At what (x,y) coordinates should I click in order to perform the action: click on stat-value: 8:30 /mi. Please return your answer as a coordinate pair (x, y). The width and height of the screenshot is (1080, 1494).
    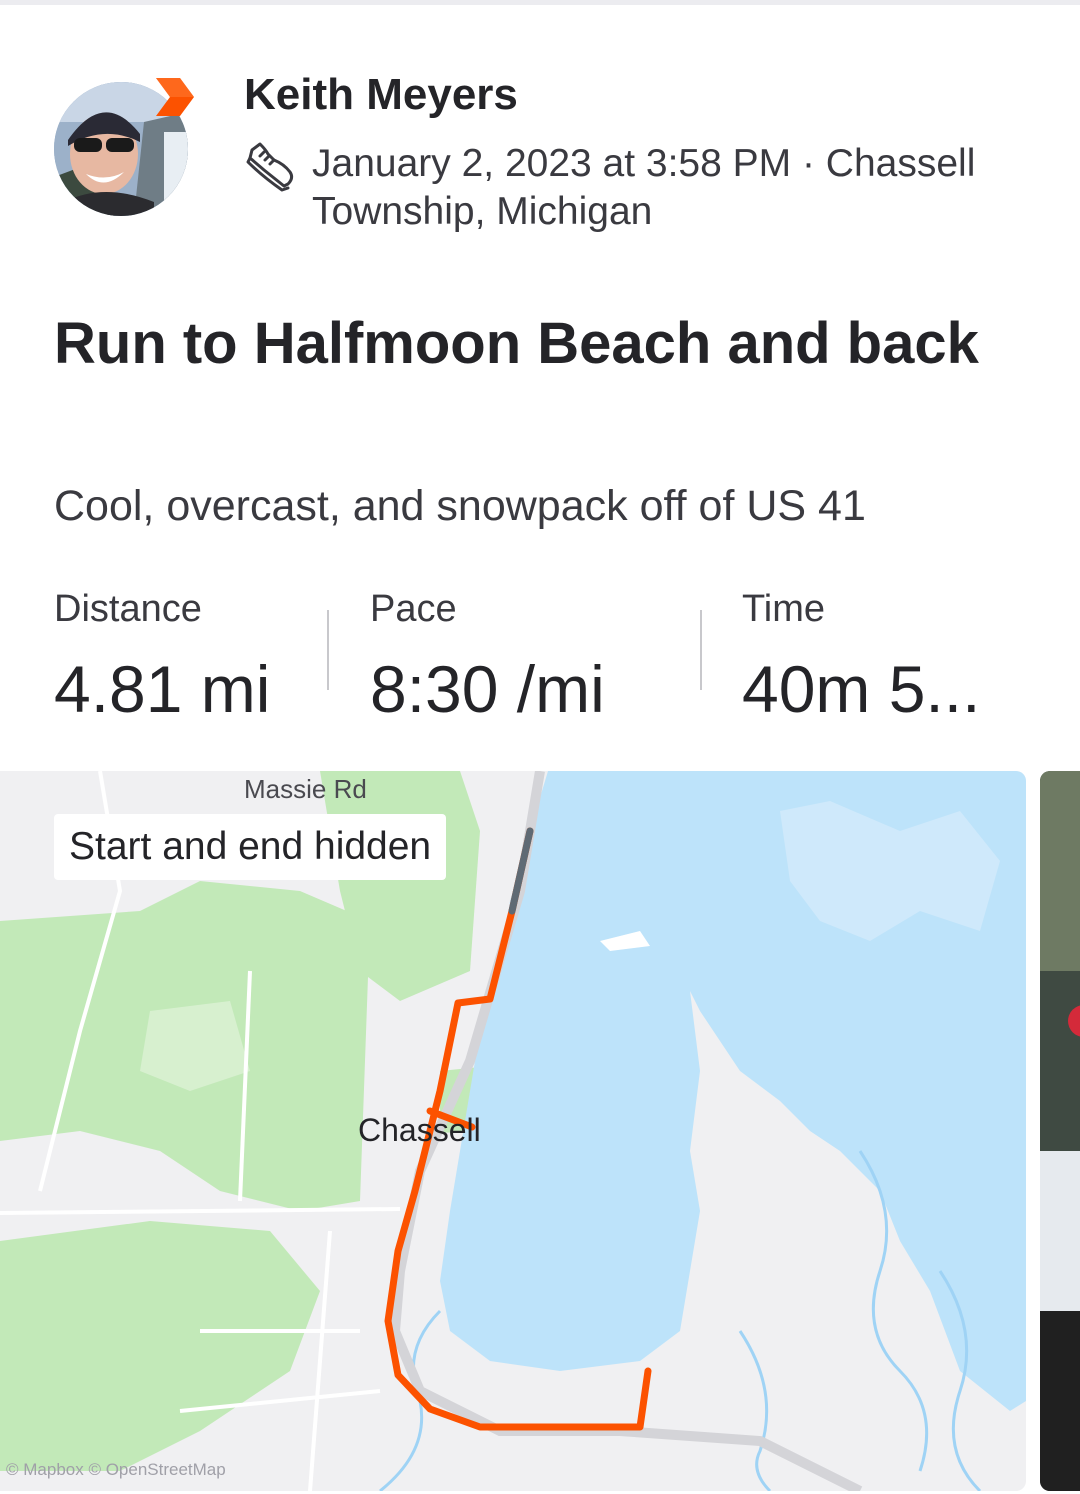
    Looking at the image, I should click on (487, 689).